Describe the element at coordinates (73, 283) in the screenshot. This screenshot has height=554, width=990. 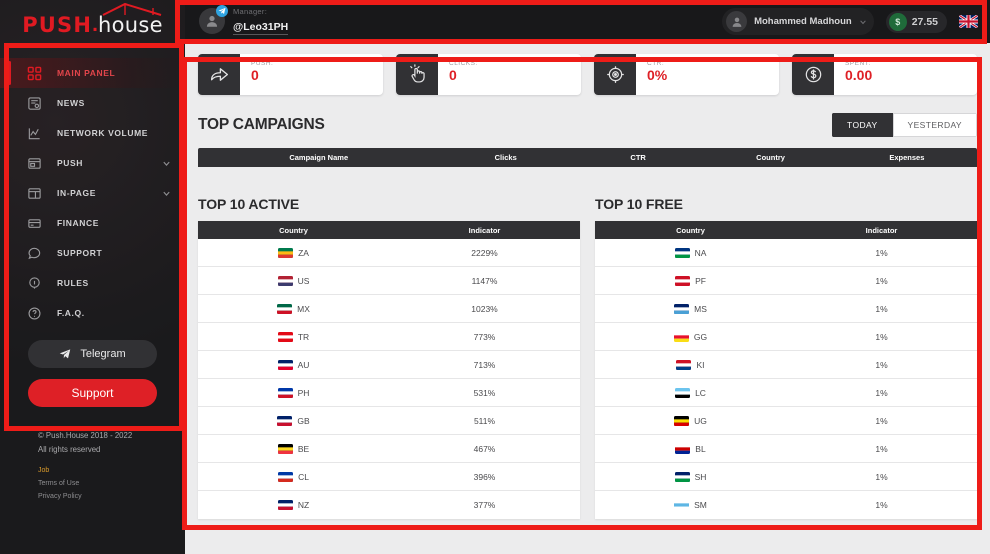
I see `sidebar-item-label: RULES` at that location.